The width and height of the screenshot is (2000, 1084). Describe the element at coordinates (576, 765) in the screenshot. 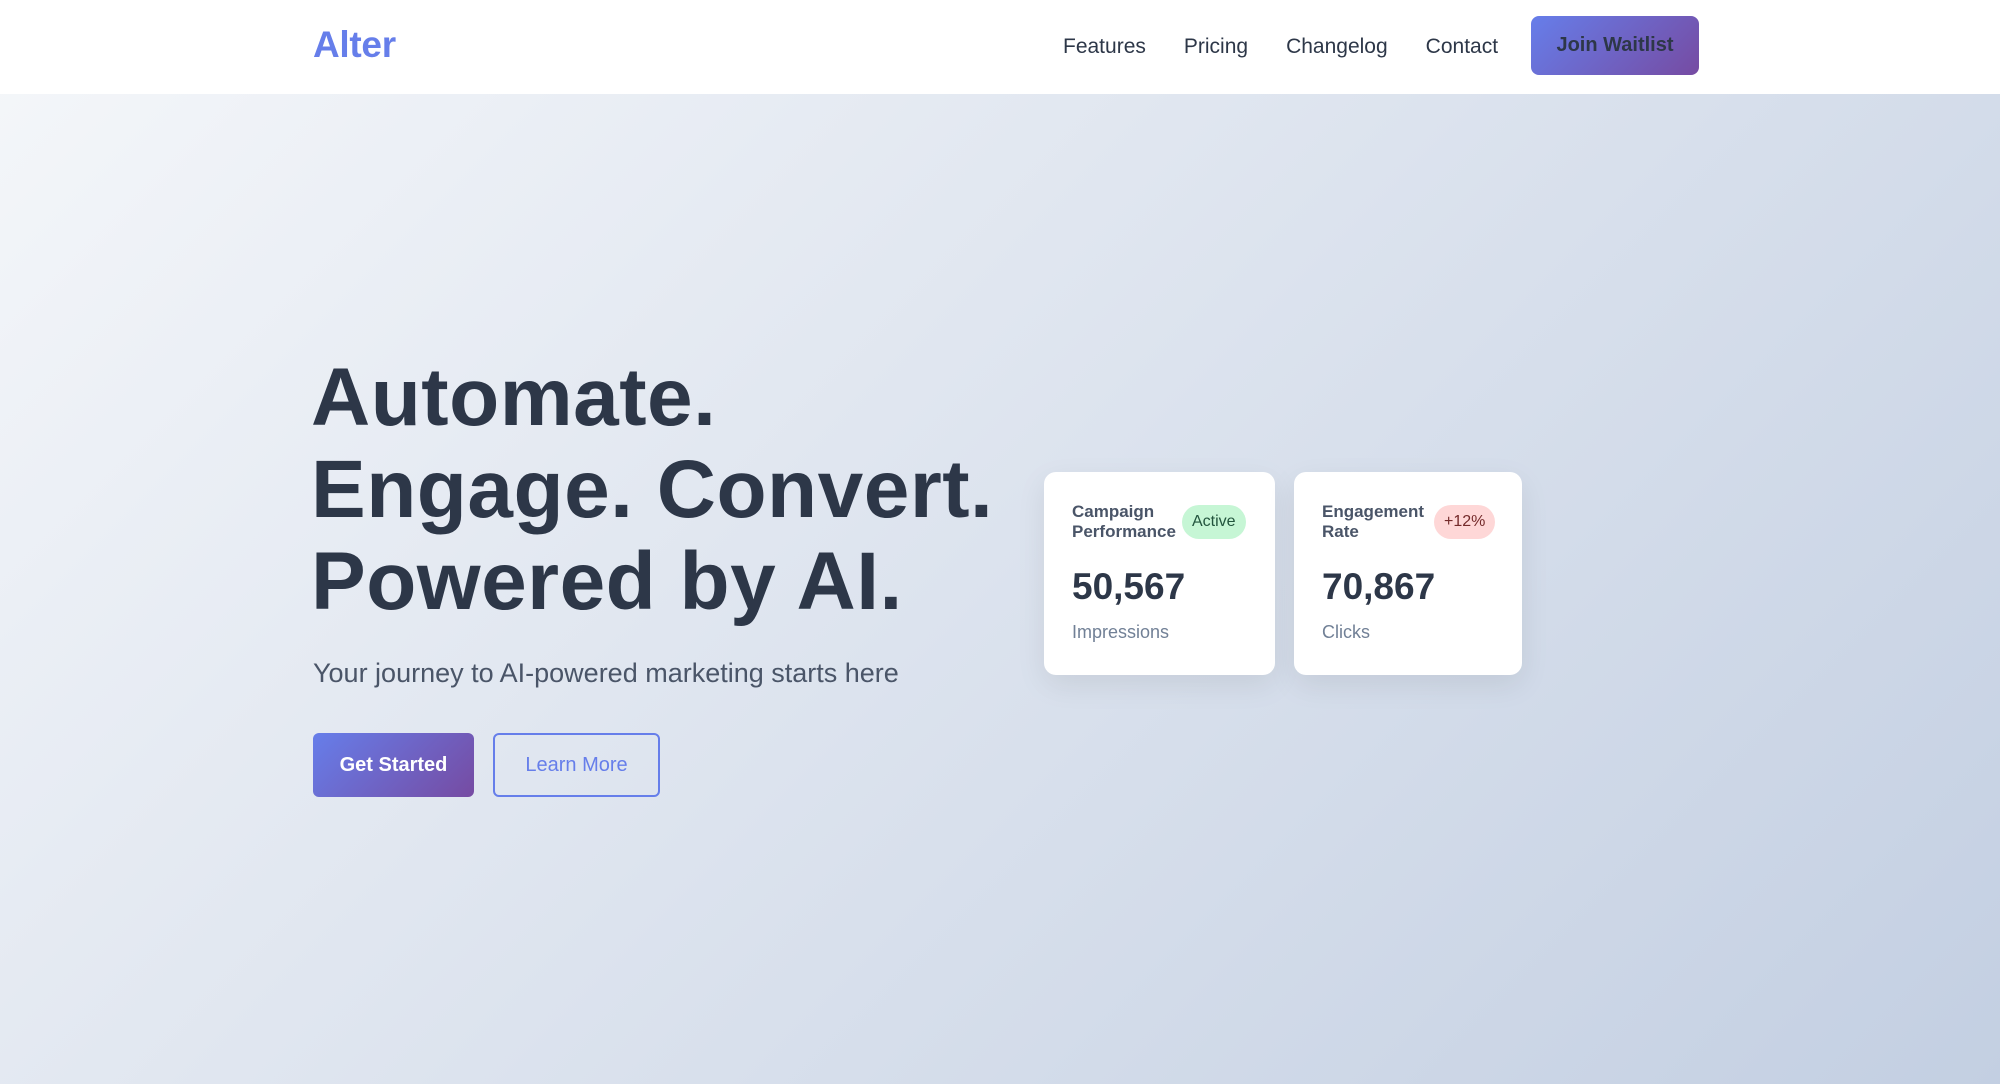

I see `learn-more-button: Learn More` at that location.